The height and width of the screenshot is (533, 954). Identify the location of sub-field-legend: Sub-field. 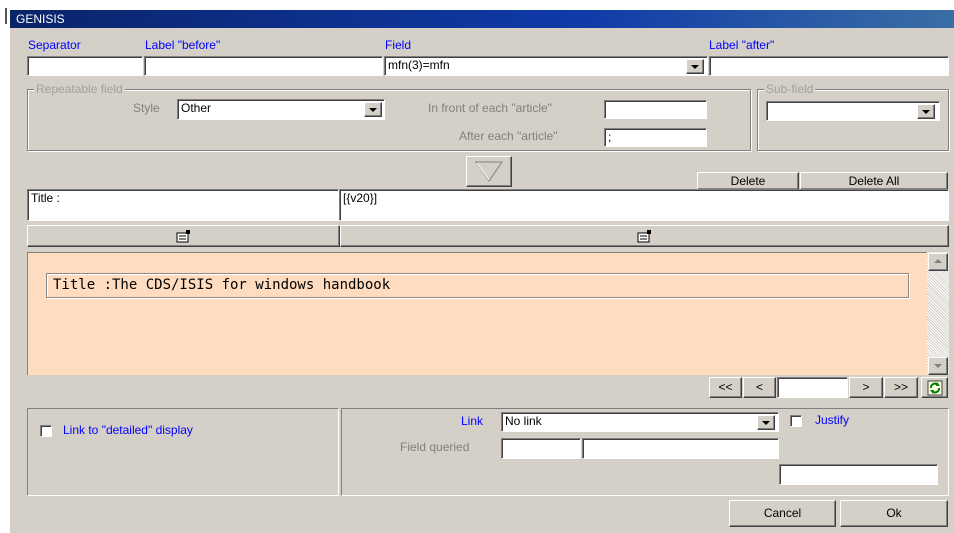
(790, 89).